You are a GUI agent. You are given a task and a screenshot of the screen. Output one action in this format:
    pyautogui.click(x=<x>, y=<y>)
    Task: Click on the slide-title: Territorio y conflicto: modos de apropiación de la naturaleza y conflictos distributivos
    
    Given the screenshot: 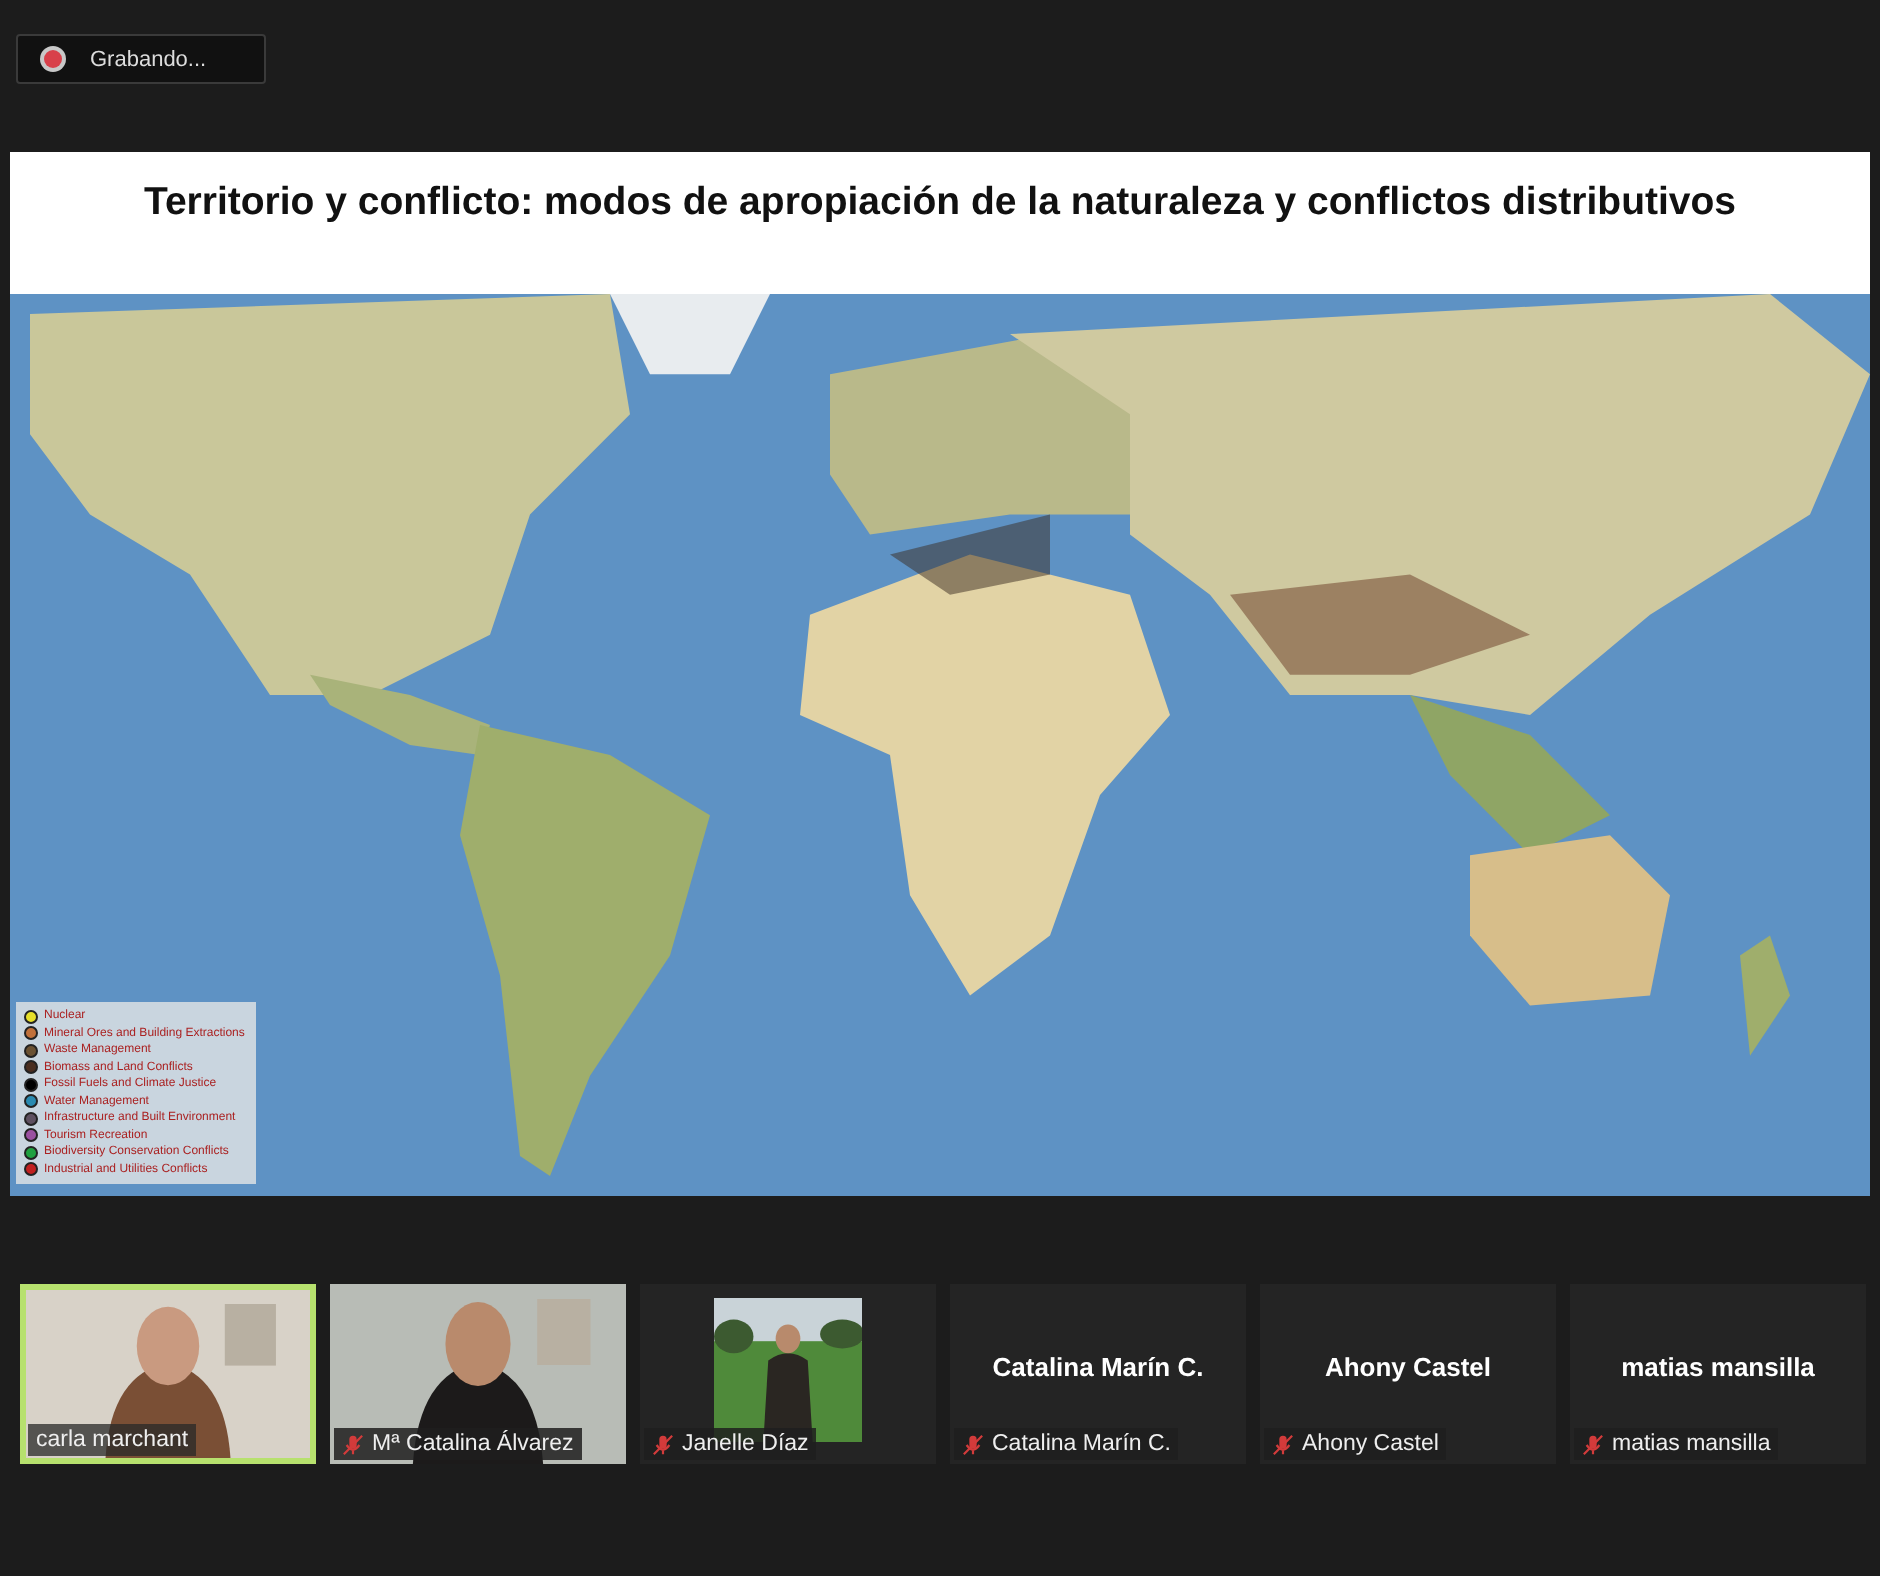 What is the action you would take?
    pyautogui.click(x=939, y=203)
    